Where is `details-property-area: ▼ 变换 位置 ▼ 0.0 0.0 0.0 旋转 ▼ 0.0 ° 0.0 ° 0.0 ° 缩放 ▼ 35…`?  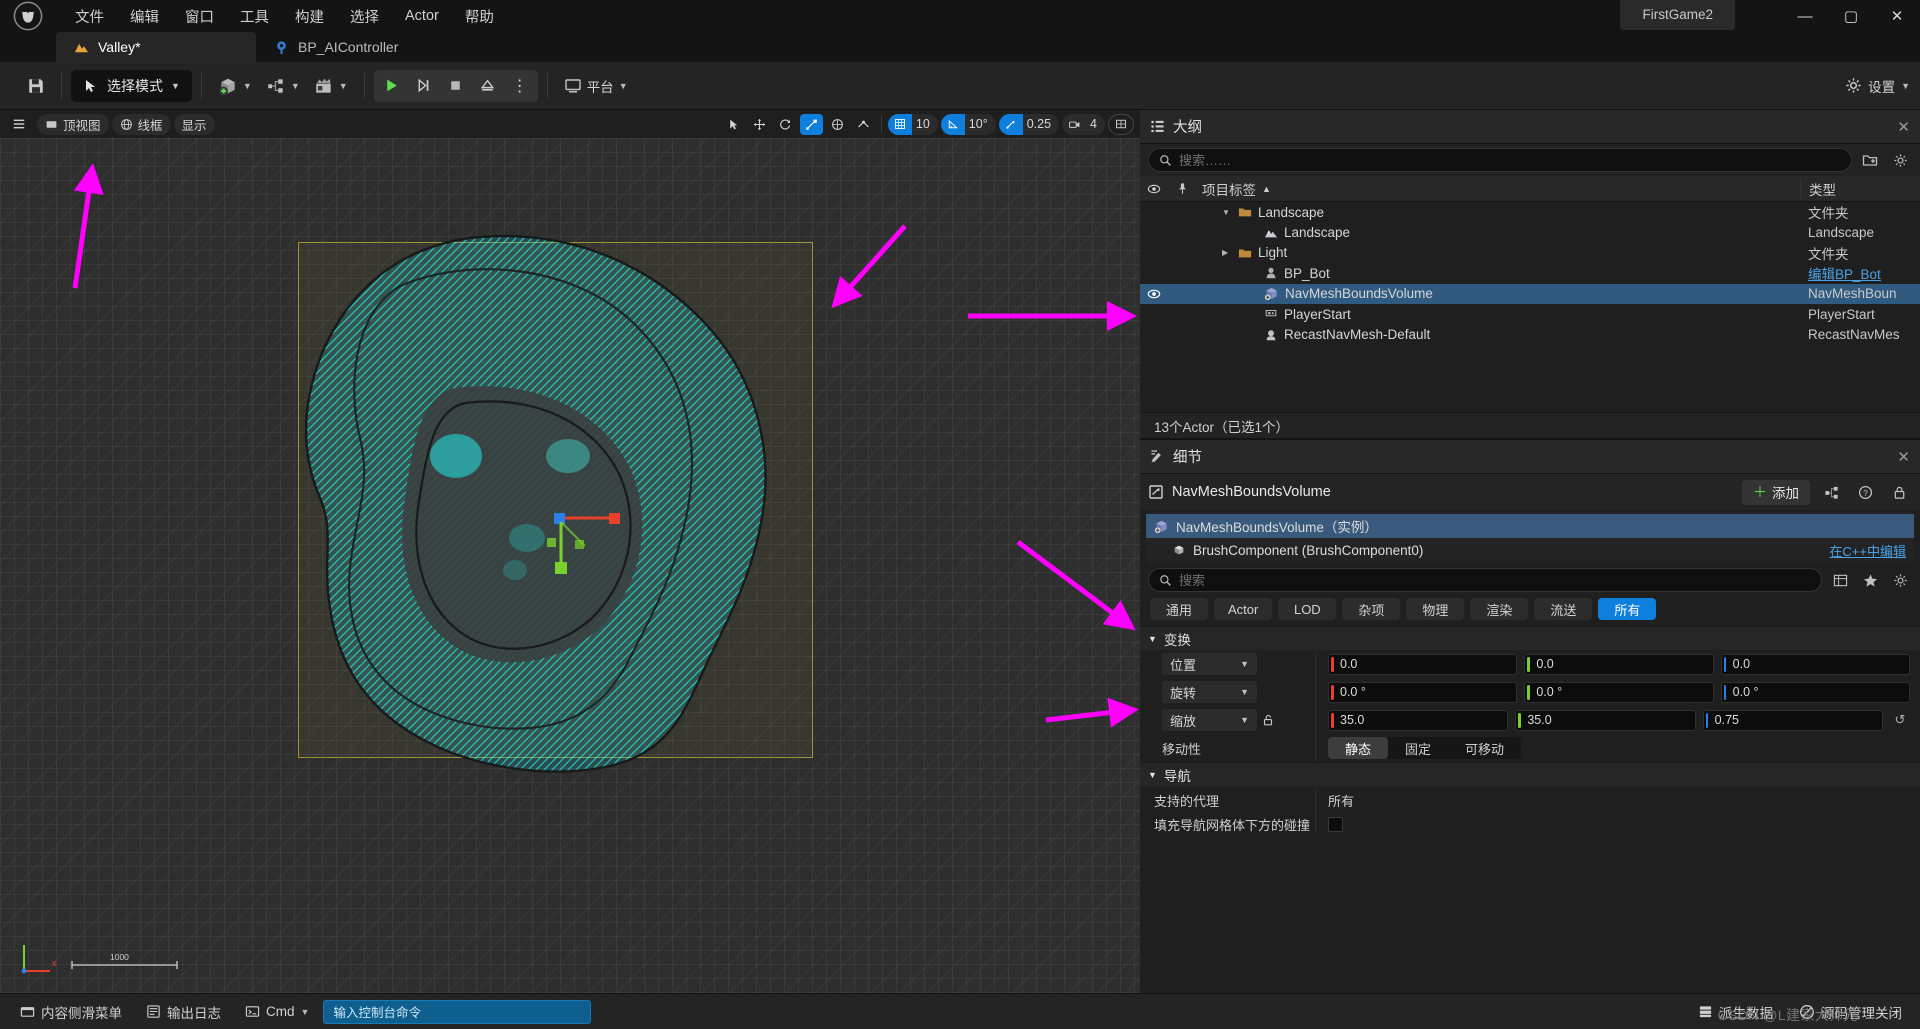
details-property-area: ▼ 变换 位置 ▼ 0.0 0.0 0.0 旋转 ▼ 0.0 ° 0.0 ° 0.0 ° 缩放 ▼ 35… is located at coordinates (1530, 809).